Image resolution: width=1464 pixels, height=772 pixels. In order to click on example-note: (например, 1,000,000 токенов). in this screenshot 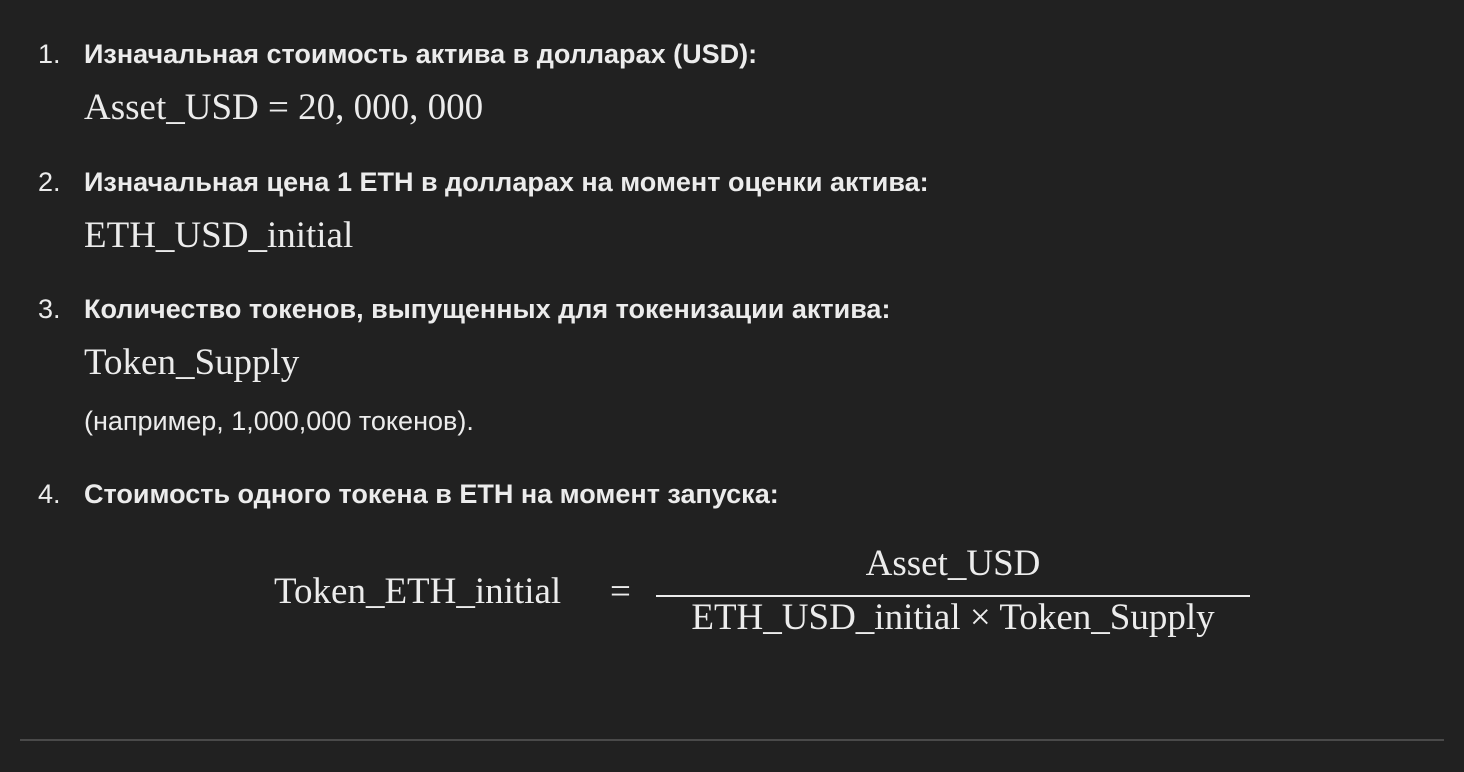, I will do `click(279, 421)`.